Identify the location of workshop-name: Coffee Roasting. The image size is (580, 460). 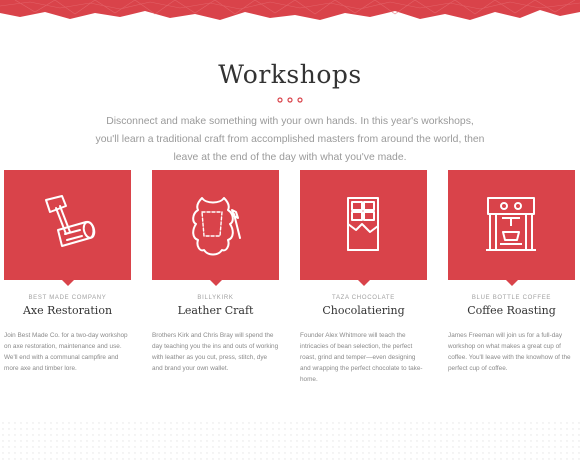
(511, 310).